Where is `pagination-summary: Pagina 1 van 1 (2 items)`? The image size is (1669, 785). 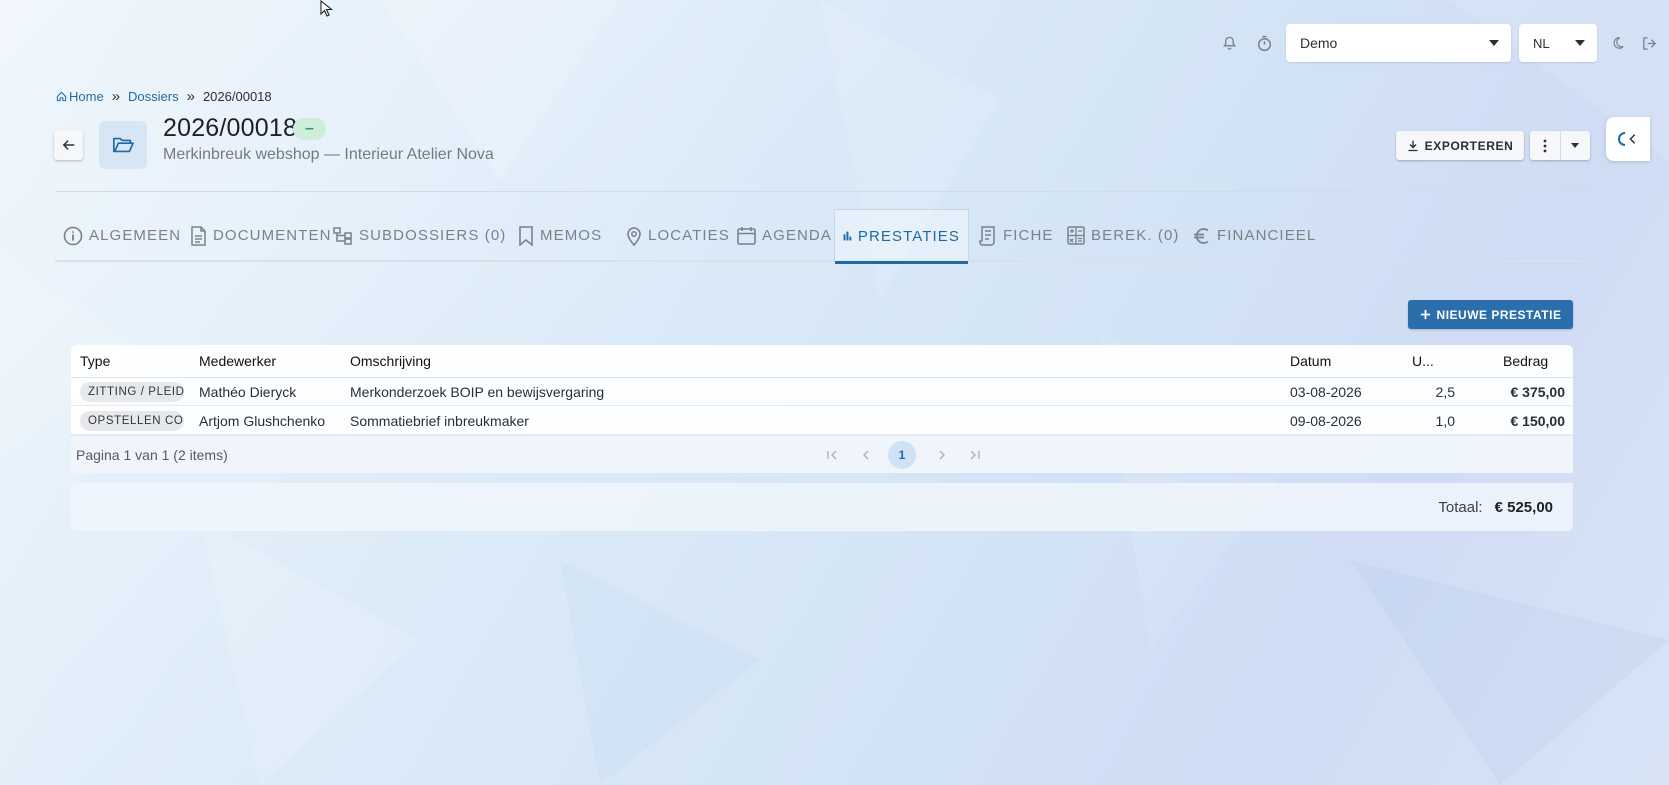
pagination-summary: Pagina 1 van 1 (2 items) is located at coordinates (152, 455).